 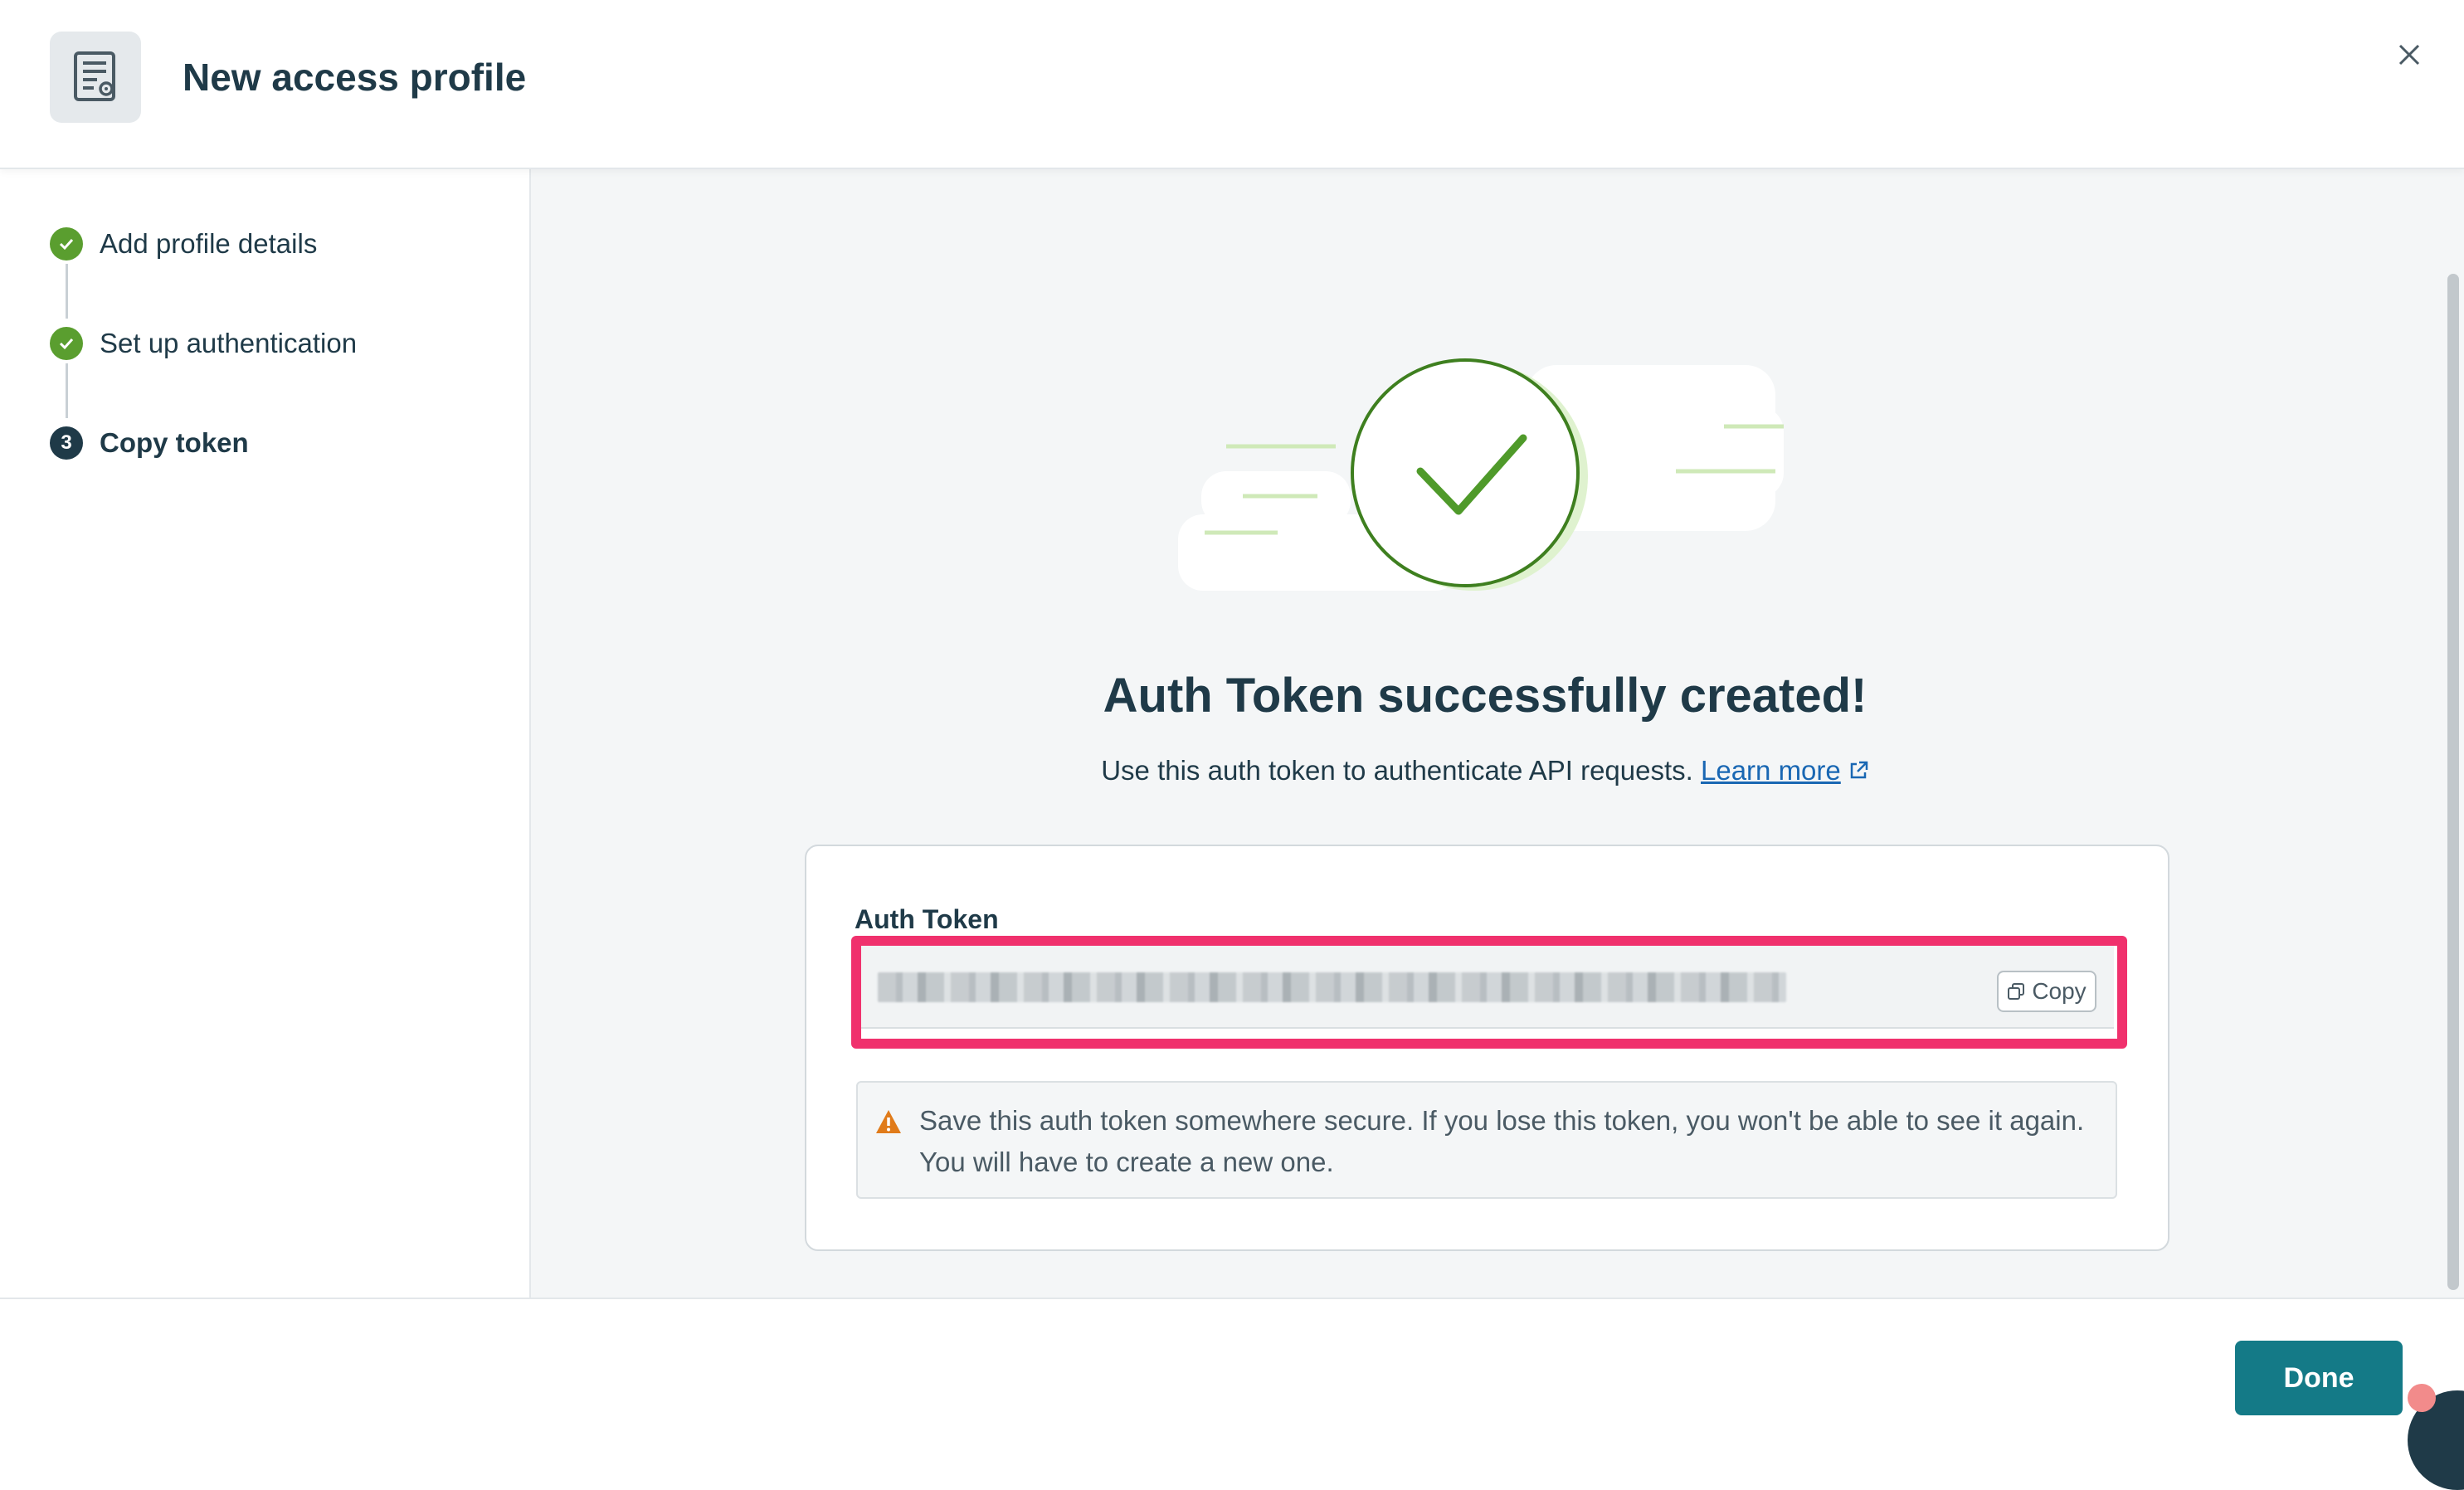 What do you see at coordinates (1232, 85) in the screenshot?
I see `modal-header: New access profile` at bounding box center [1232, 85].